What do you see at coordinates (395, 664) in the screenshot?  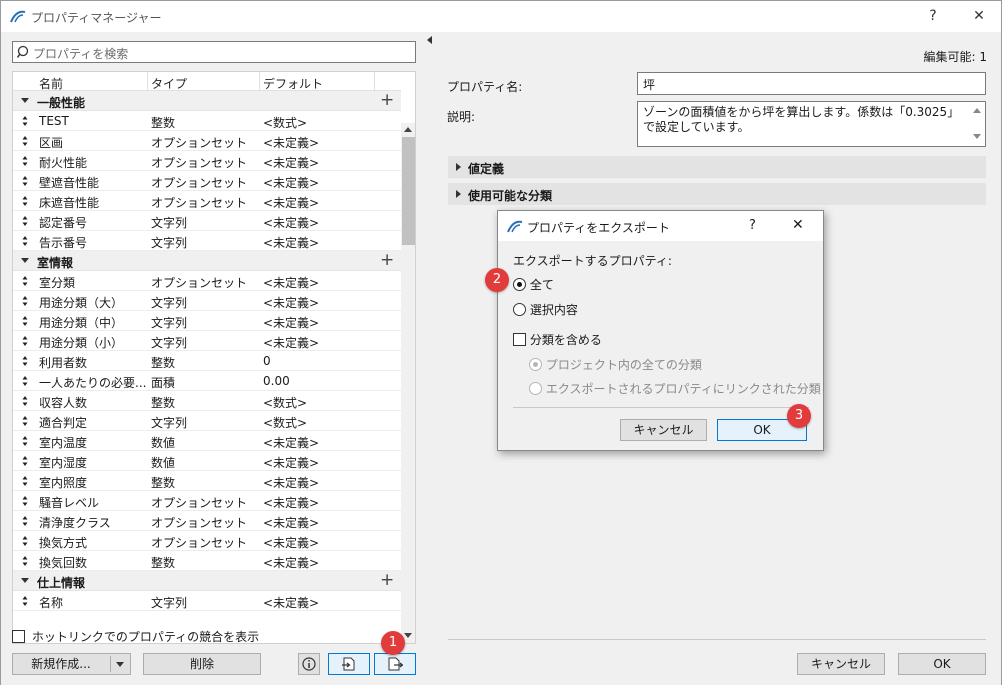 I see `export-button` at bounding box center [395, 664].